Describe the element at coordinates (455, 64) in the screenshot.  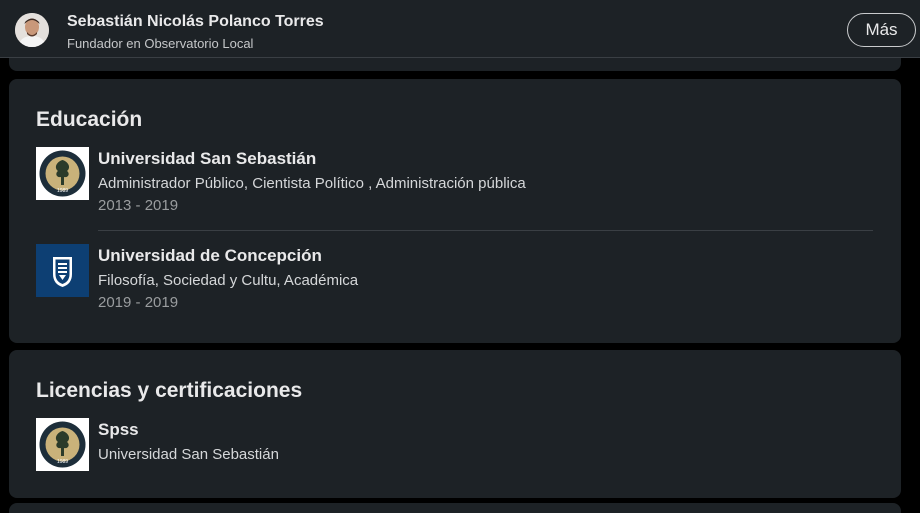
I see `previous-section-card-edge` at that location.